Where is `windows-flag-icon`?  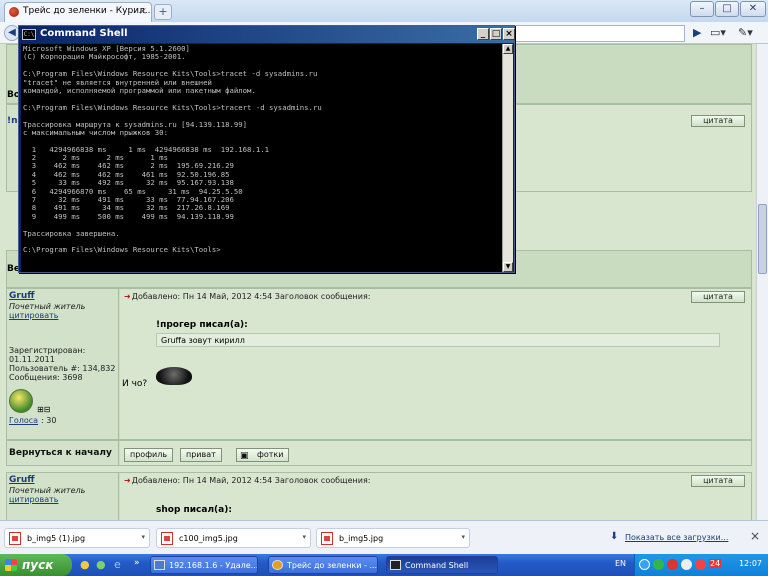 windows-flag-icon is located at coordinates (11, 565).